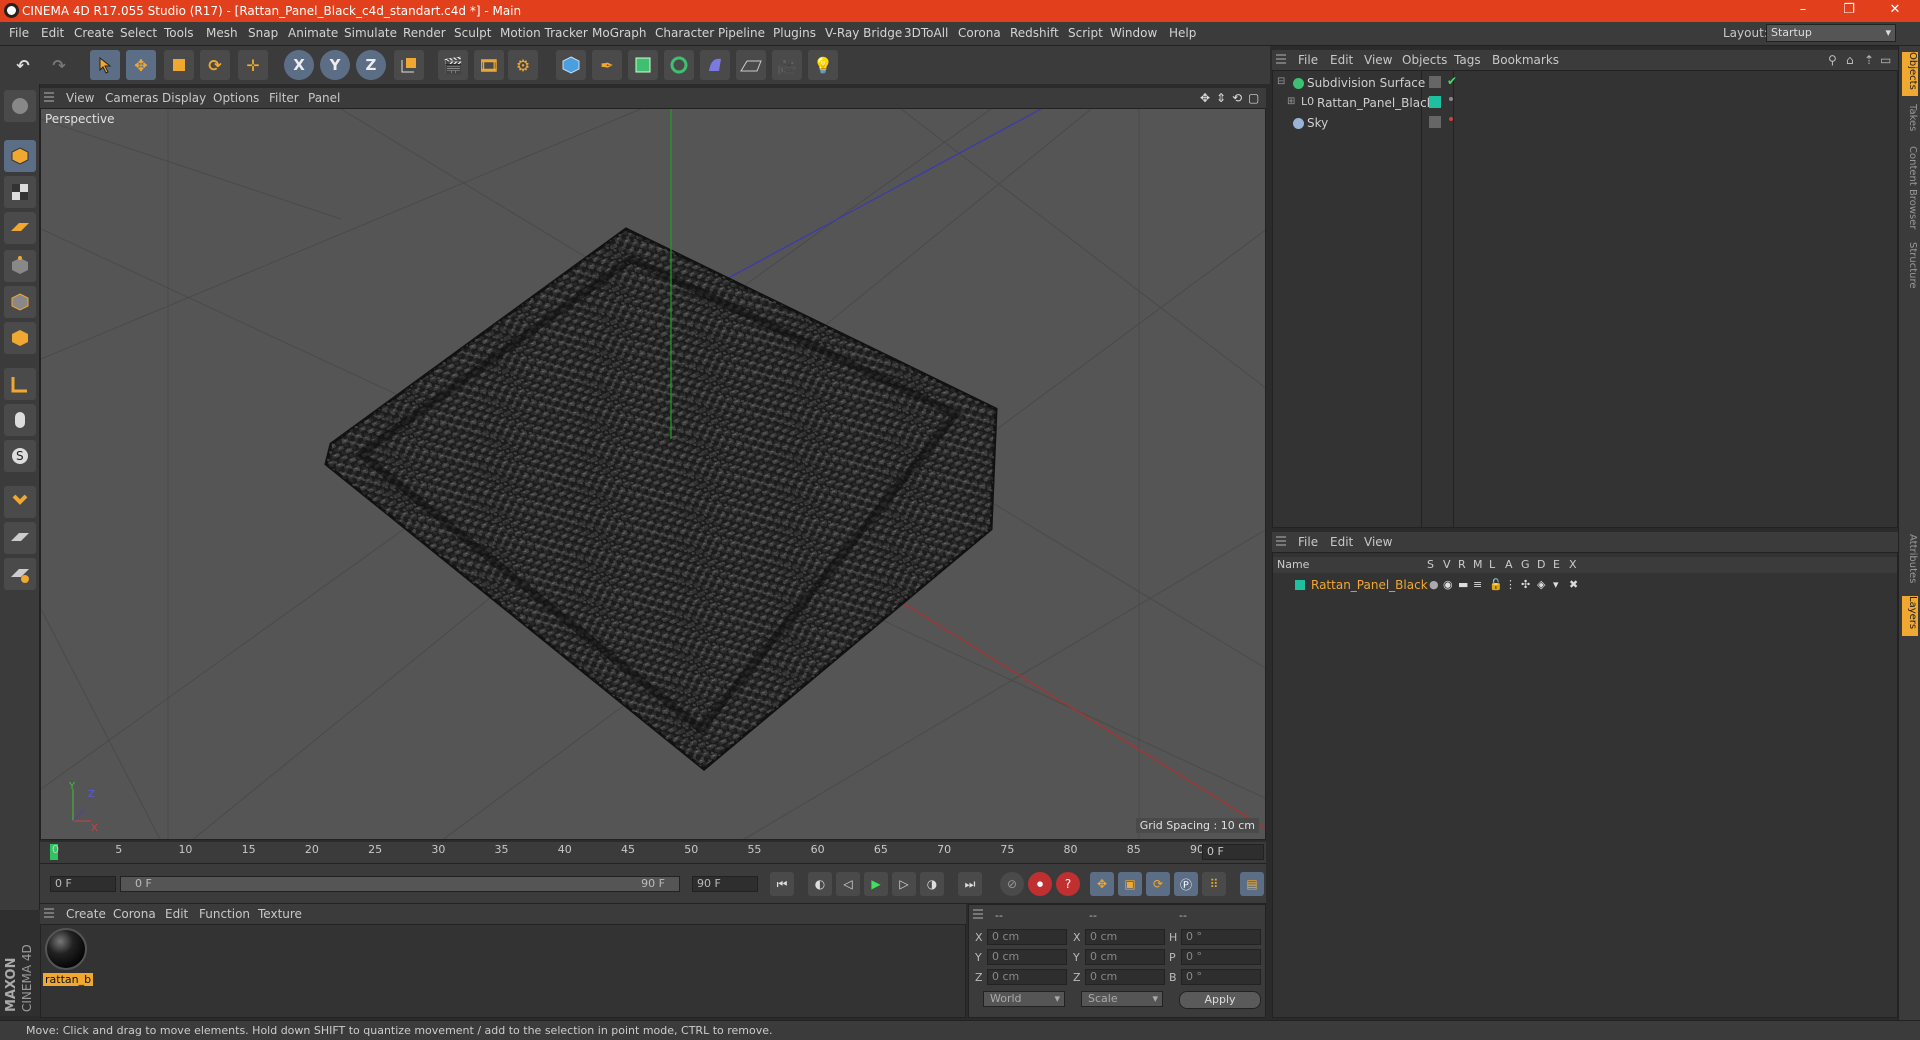 Image resolution: width=1920 pixels, height=1040 pixels. Describe the element at coordinates (1832, 60) in the screenshot. I see `search-icon: ⚲` at that location.